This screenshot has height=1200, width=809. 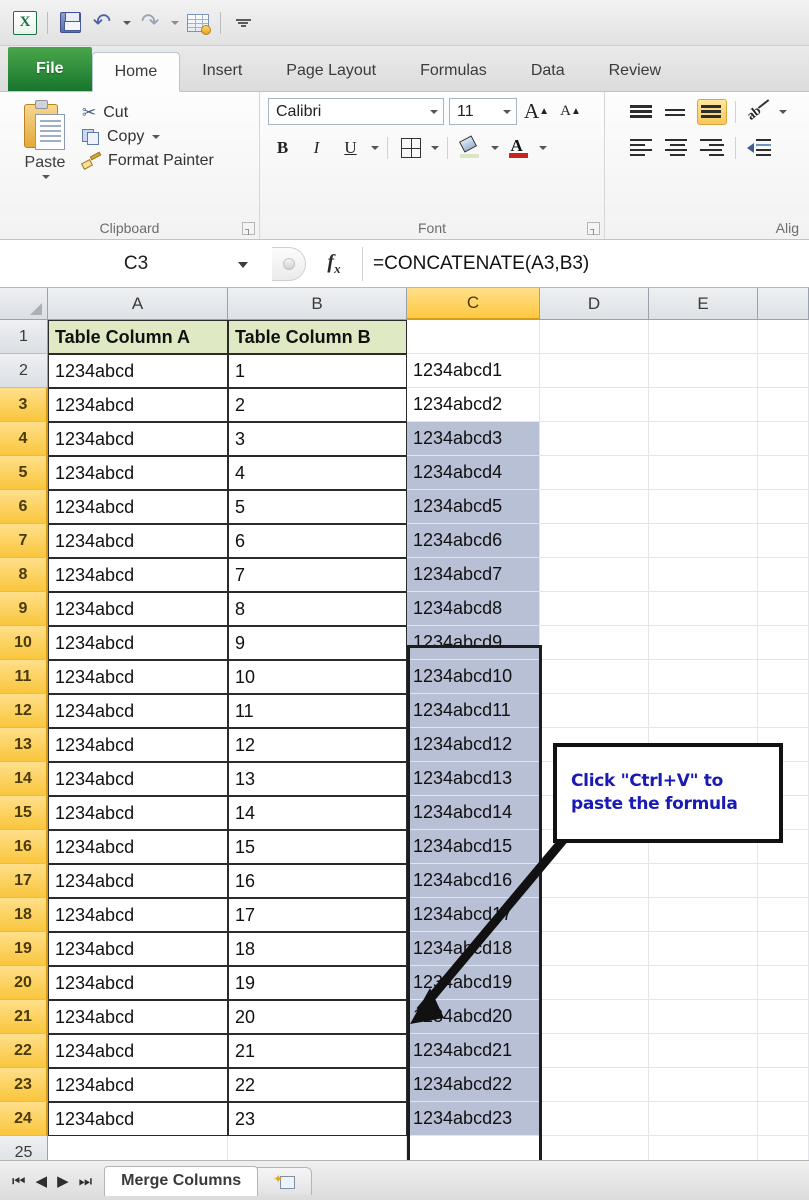 What do you see at coordinates (783, 983) in the screenshot?
I see `cell-F20` at bounding box center [783, 983].